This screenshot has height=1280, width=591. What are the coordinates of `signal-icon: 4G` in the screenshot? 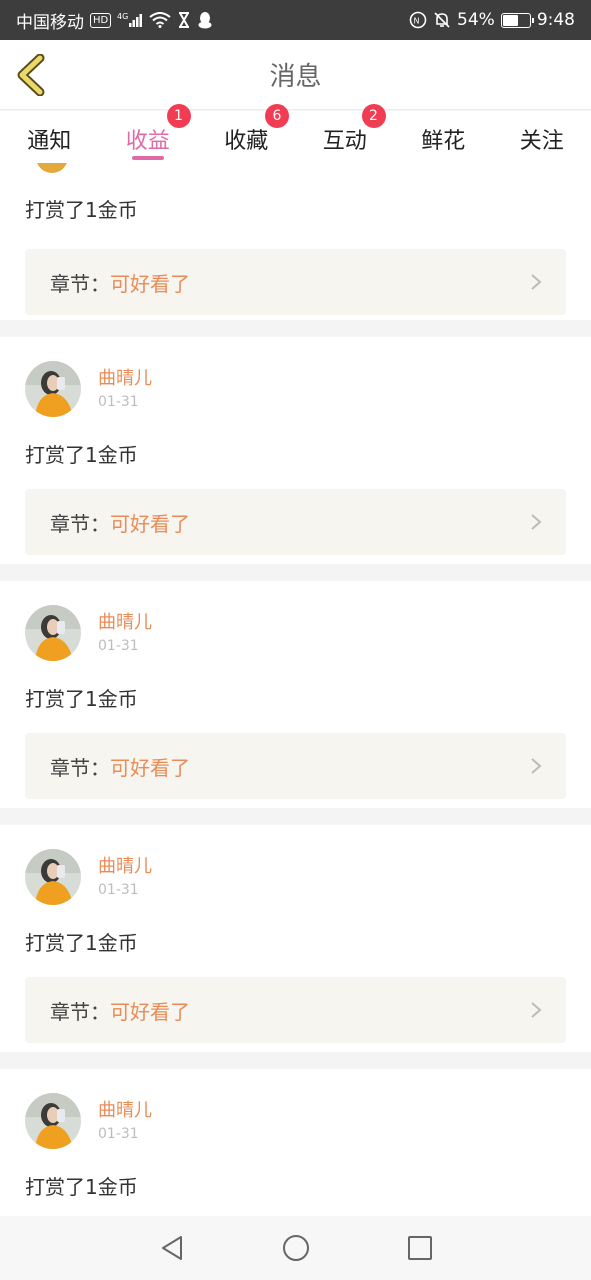 It's located at (130, 20).